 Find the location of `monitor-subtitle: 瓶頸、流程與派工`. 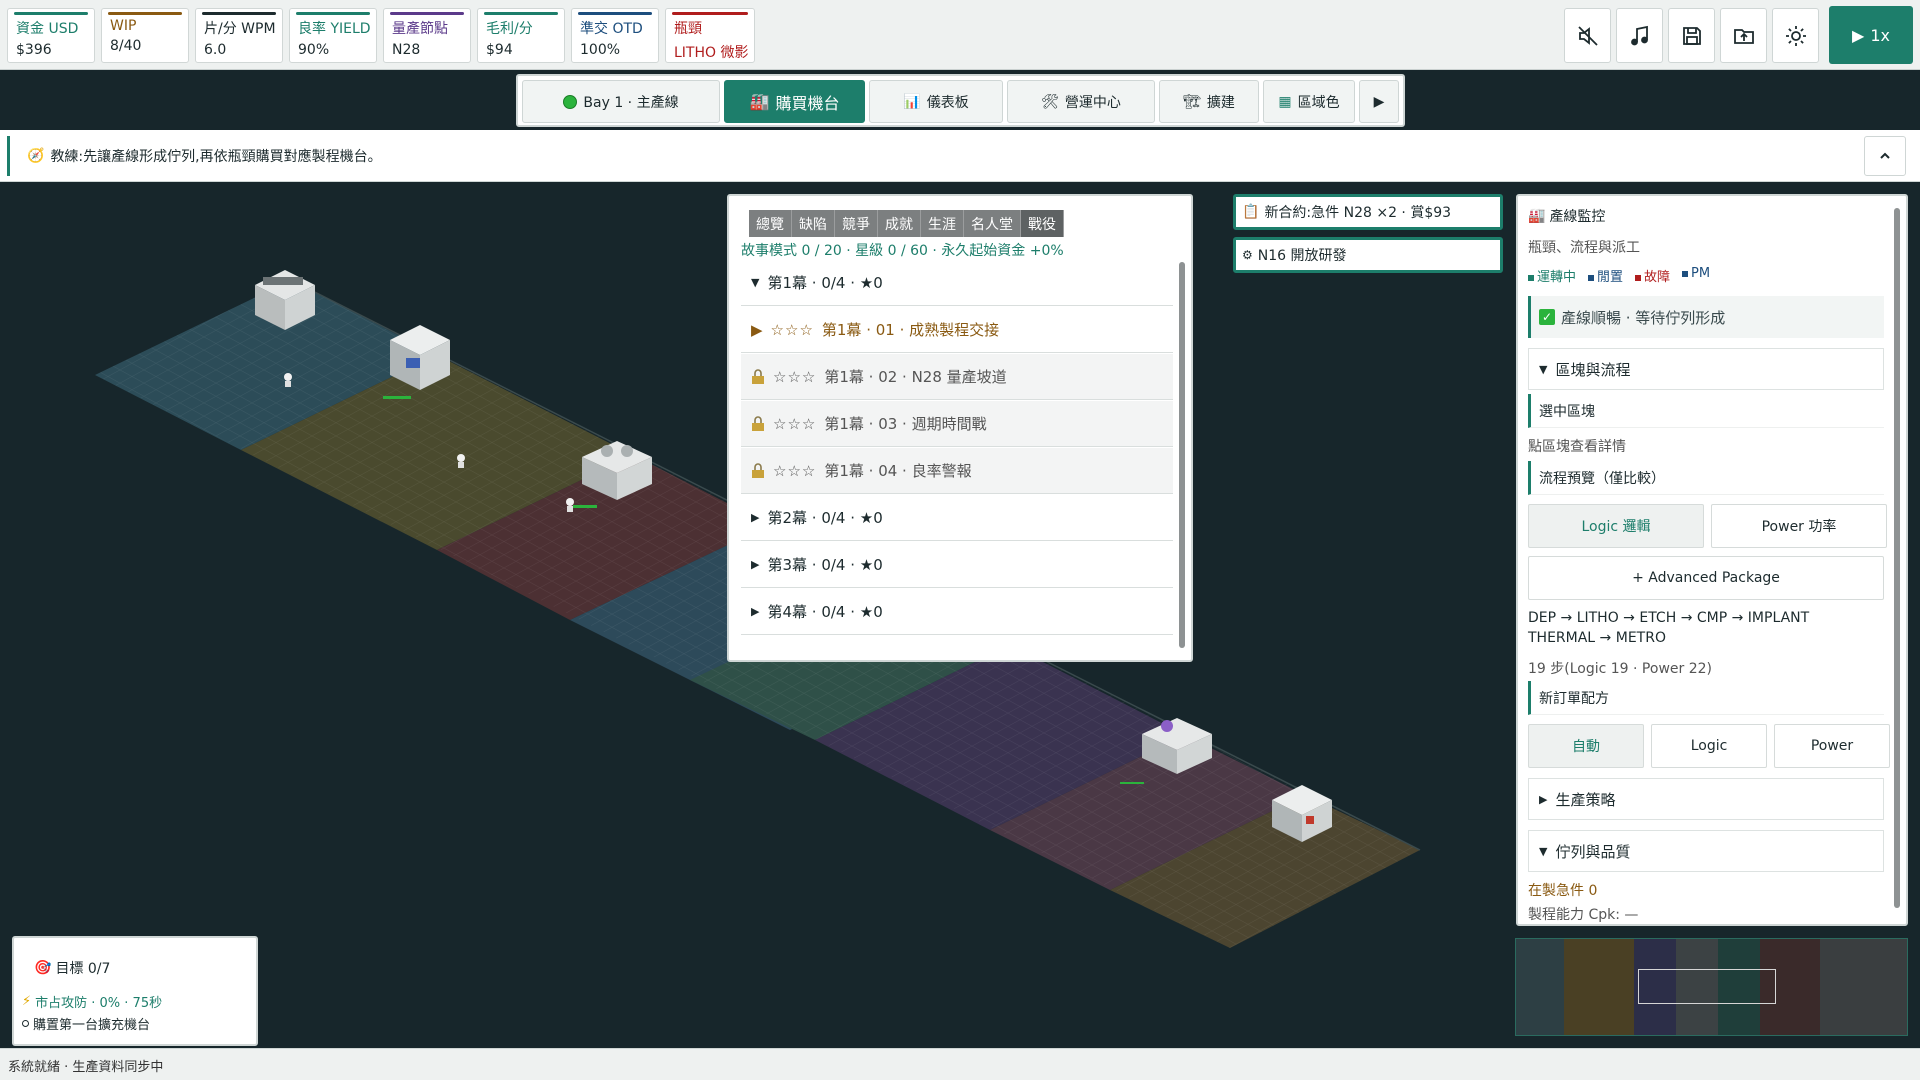

monitor-subtitle: 瓶頸、流程與派工 is located at coordinates (1584, 248).